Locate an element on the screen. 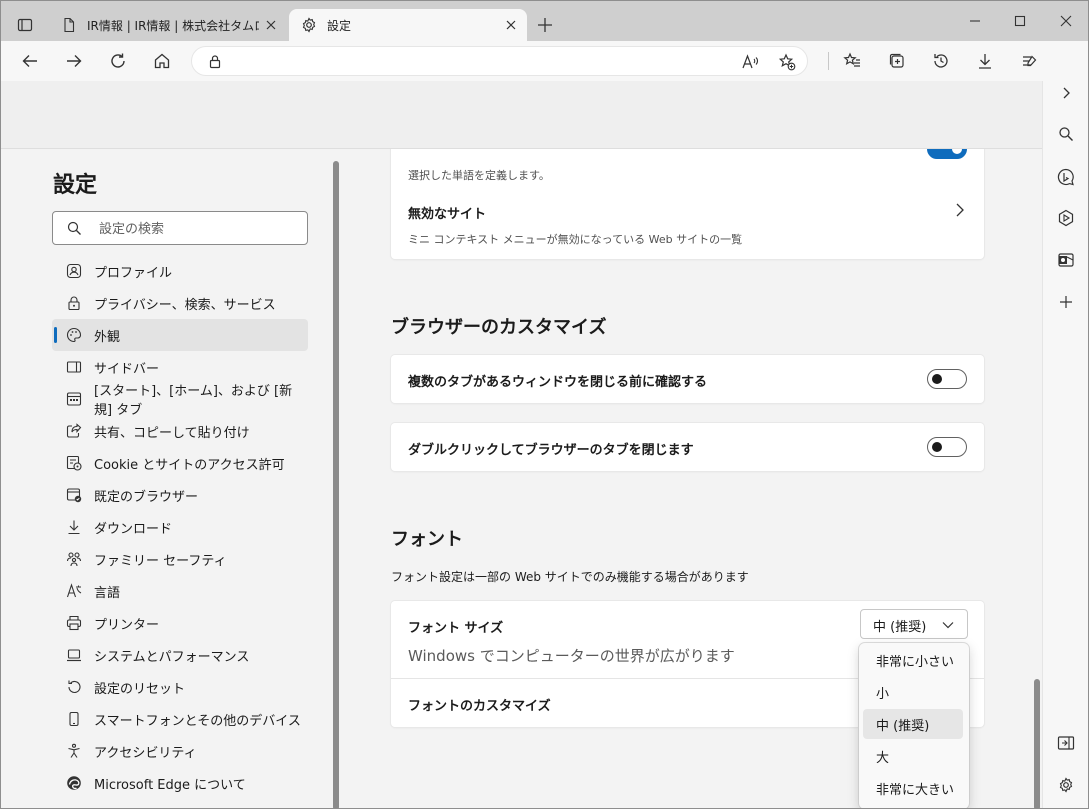 The image size is (1089, 809). outlook-icon is located at coordinates (1066, 260).